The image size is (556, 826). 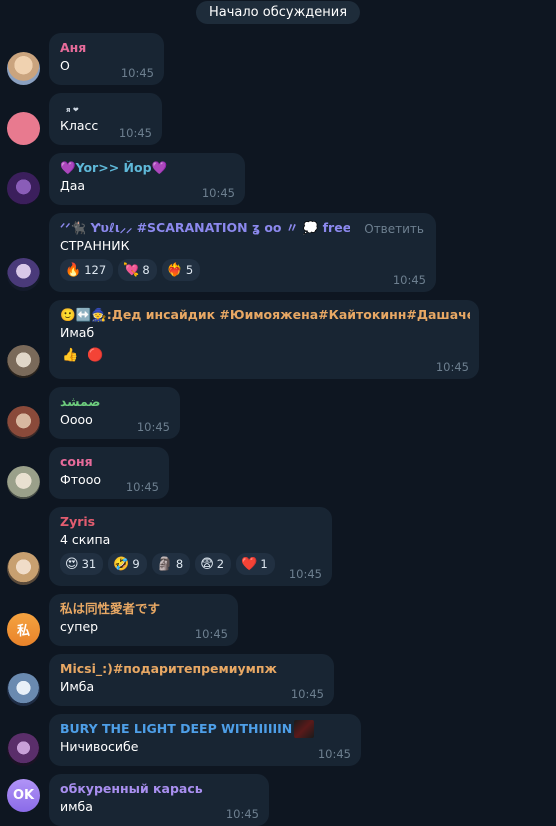 I want to click on message-bubble: ضمشد Оооо 10:45, so click(x=114, y=413).